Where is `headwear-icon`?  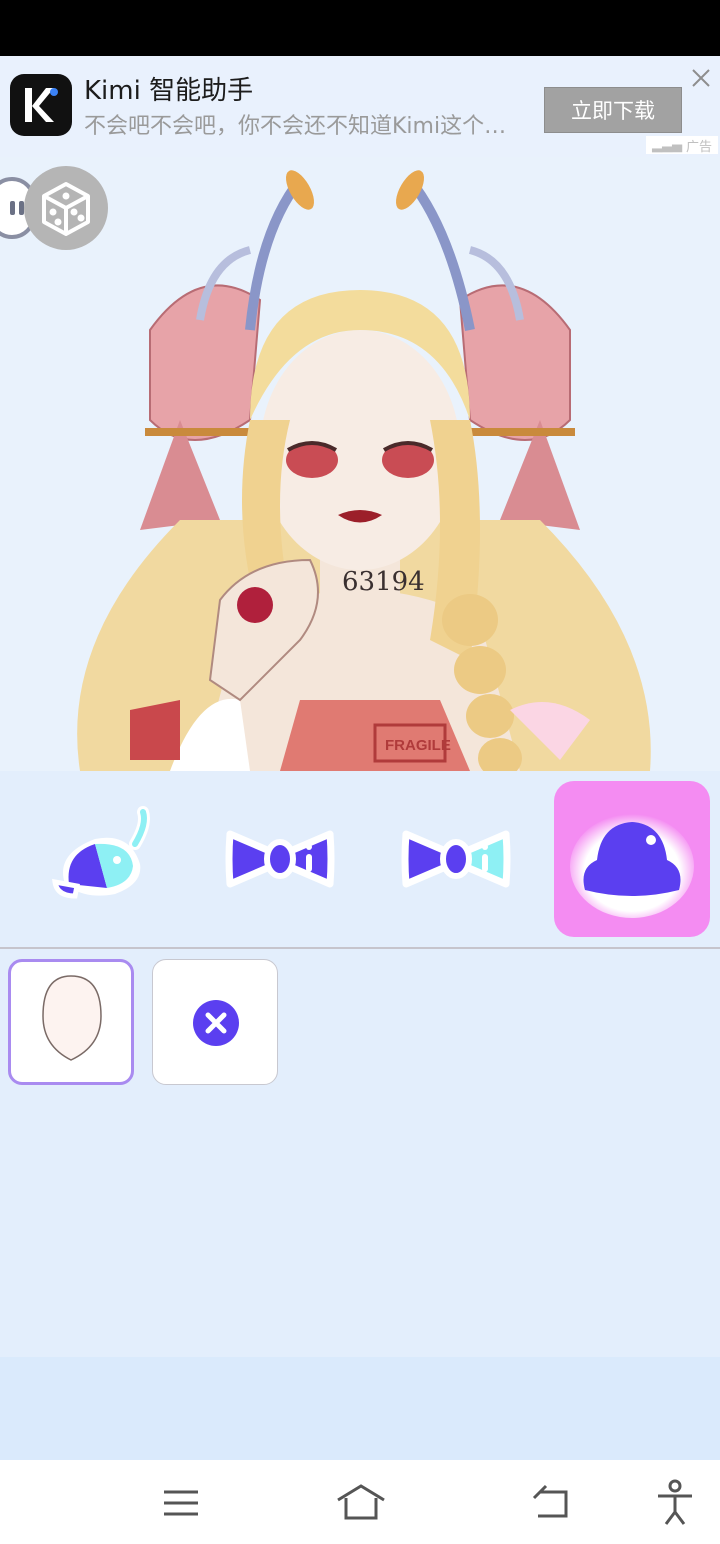 headwear-icon is located at coordinates (632, 866).